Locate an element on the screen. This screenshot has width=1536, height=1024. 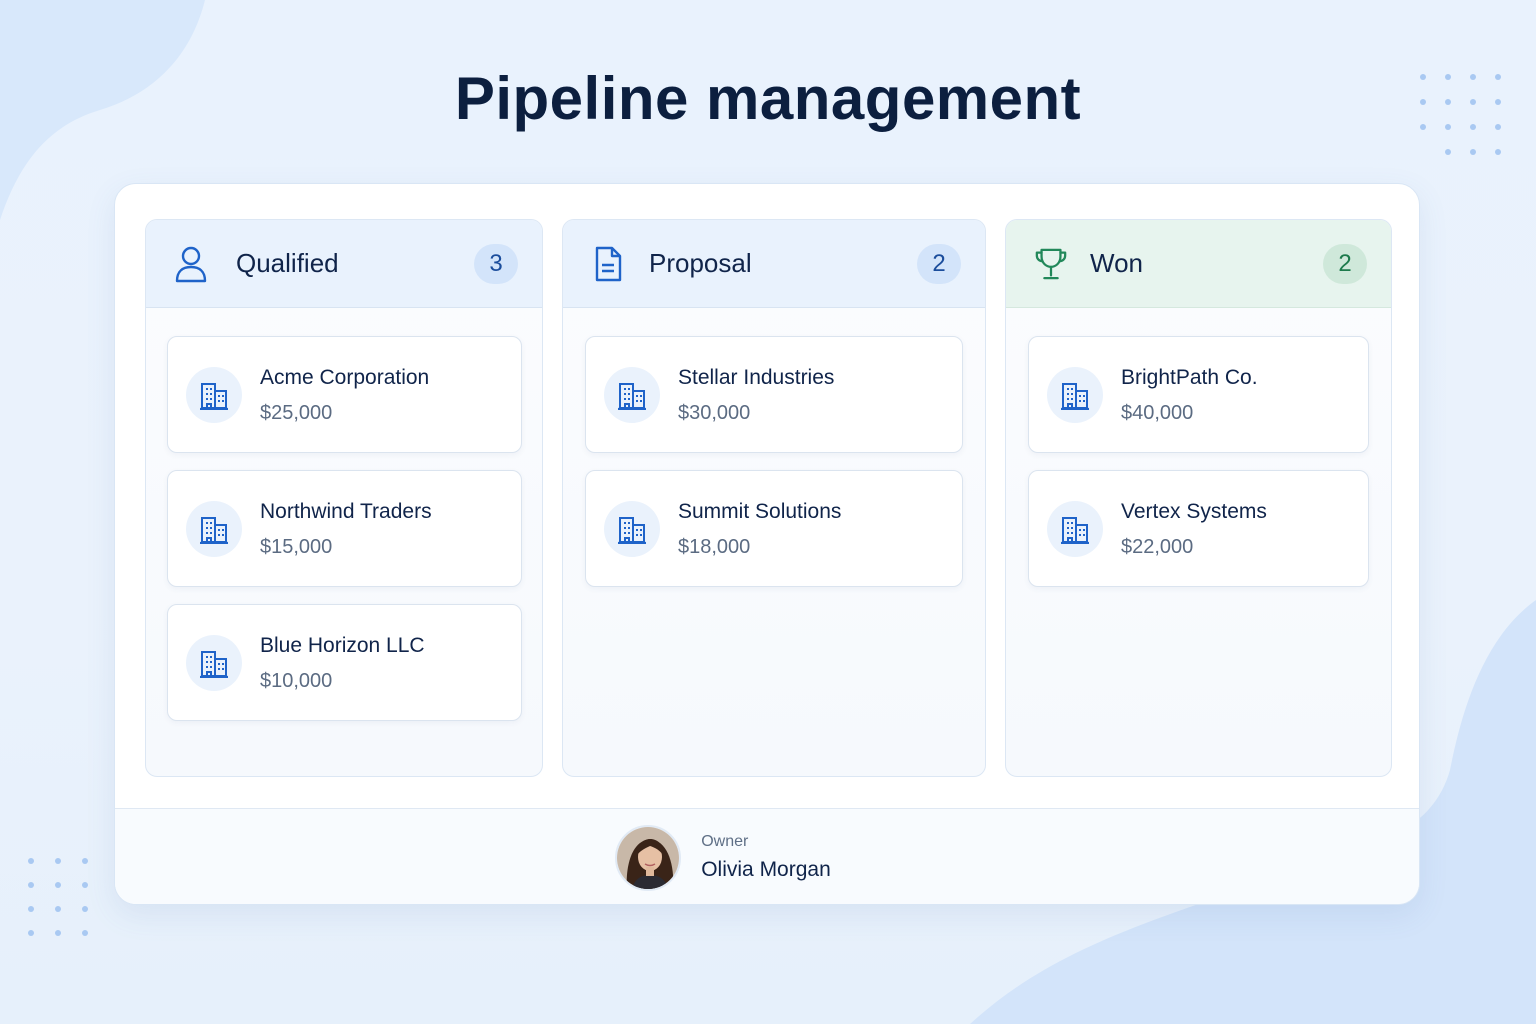
column-title: Won is located at coordinates (1116, 263).